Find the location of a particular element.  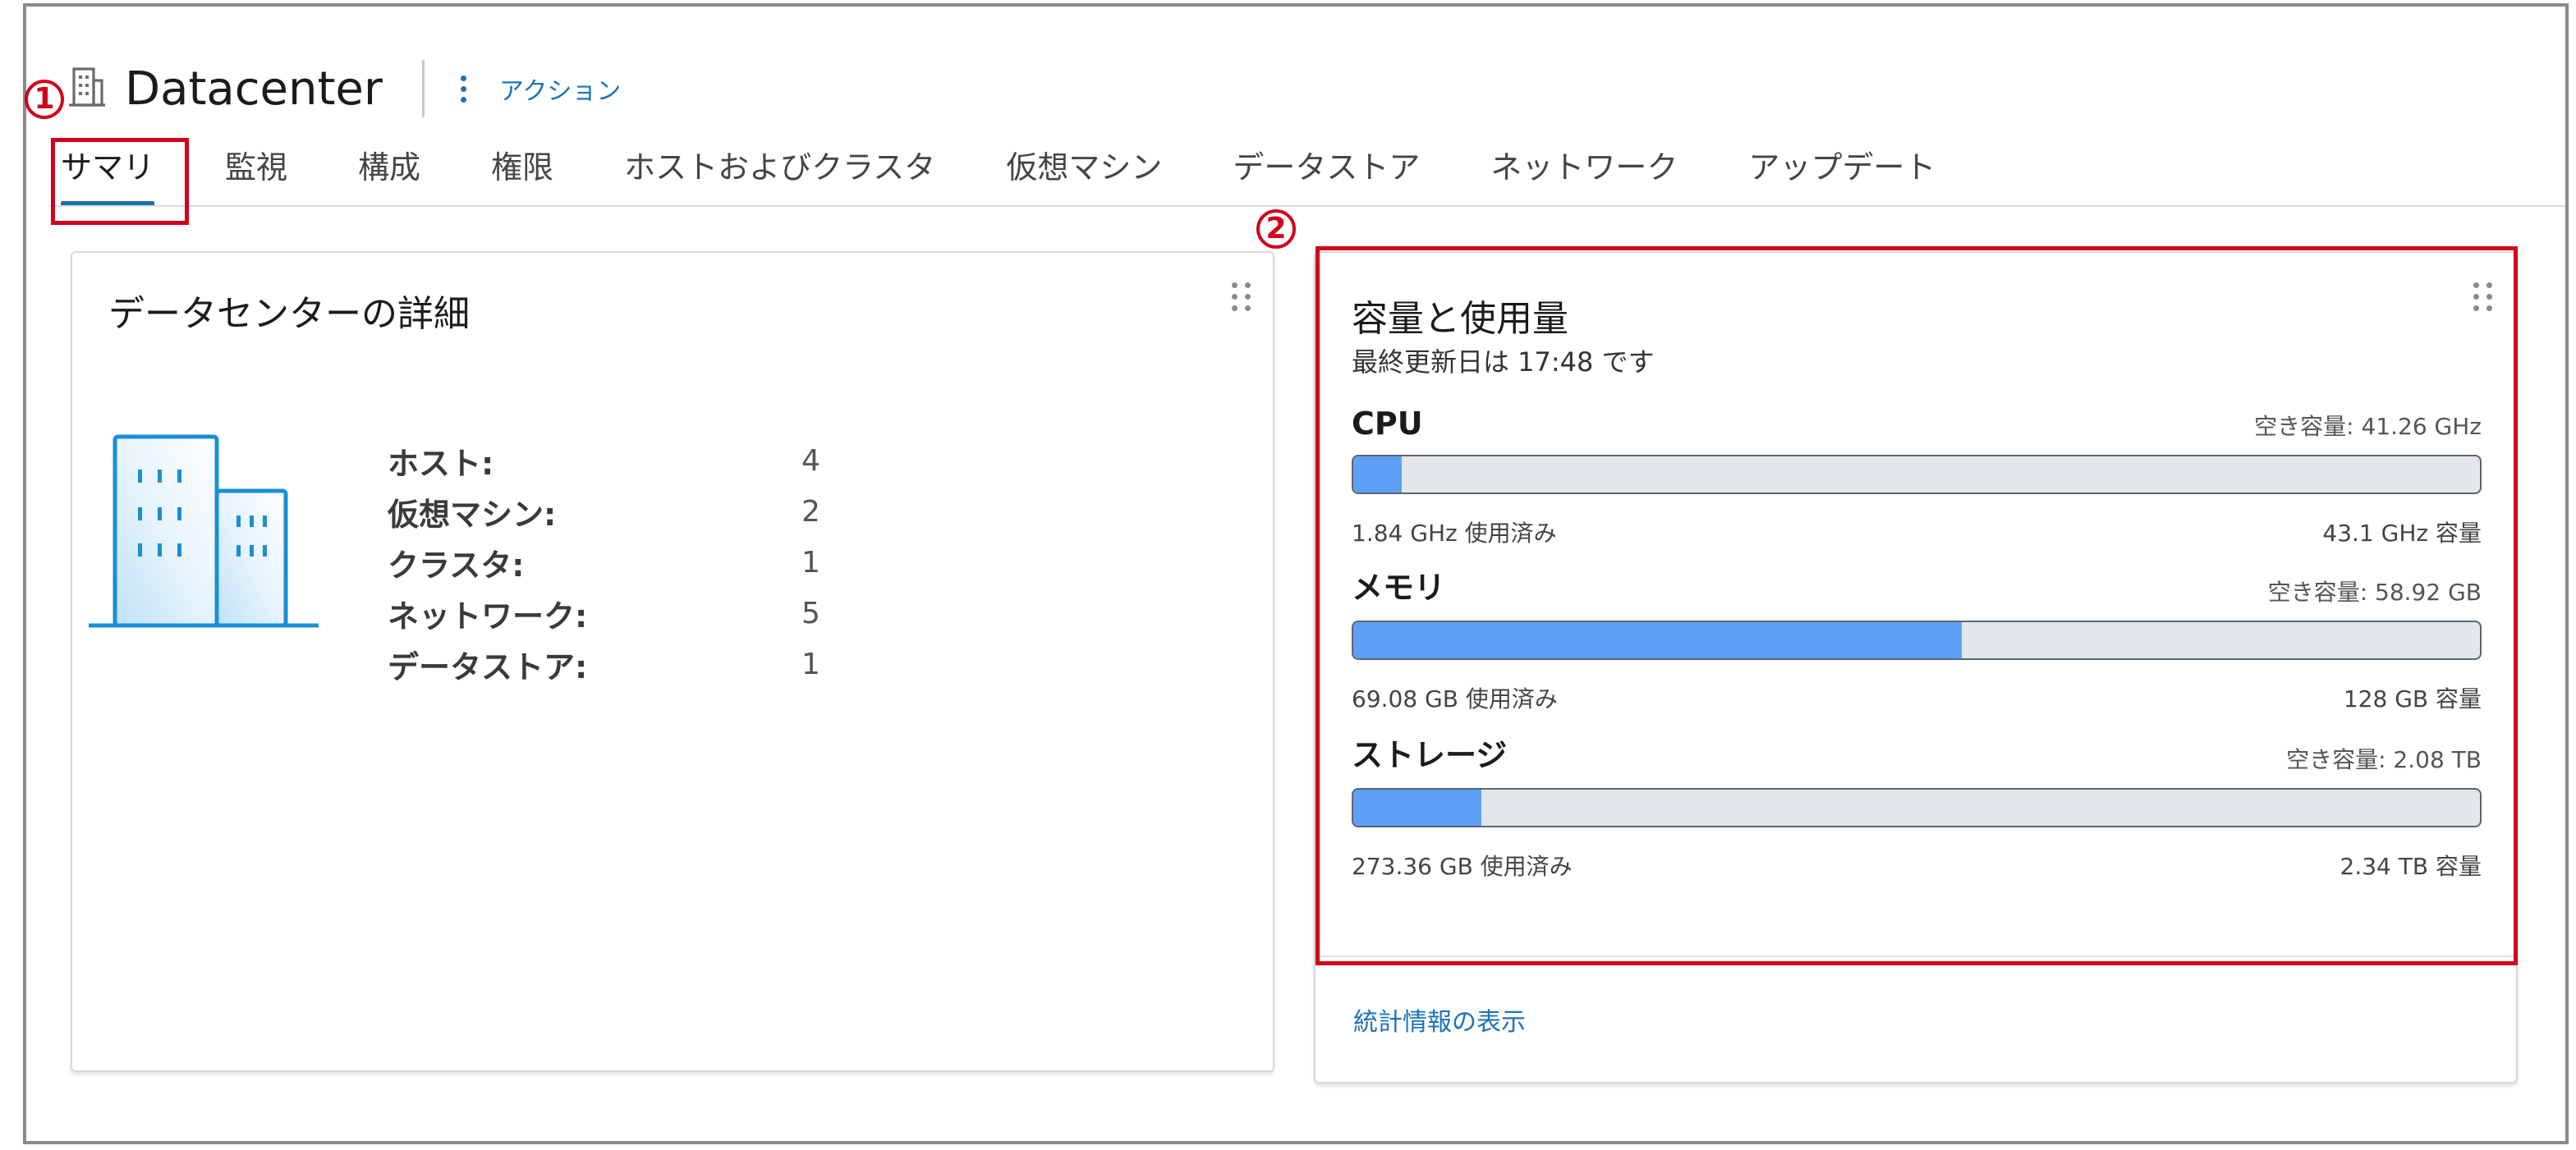

tab-hosts-clusters: ホストおよびクラスタ is located at coordinates (779, 174).